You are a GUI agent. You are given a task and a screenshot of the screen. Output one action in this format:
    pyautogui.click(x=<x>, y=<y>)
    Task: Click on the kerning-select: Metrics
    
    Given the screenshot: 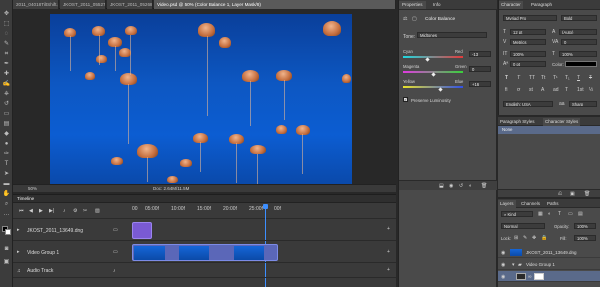 What is the action you would take?
    pyautogui.click(x=528, y=42)
    